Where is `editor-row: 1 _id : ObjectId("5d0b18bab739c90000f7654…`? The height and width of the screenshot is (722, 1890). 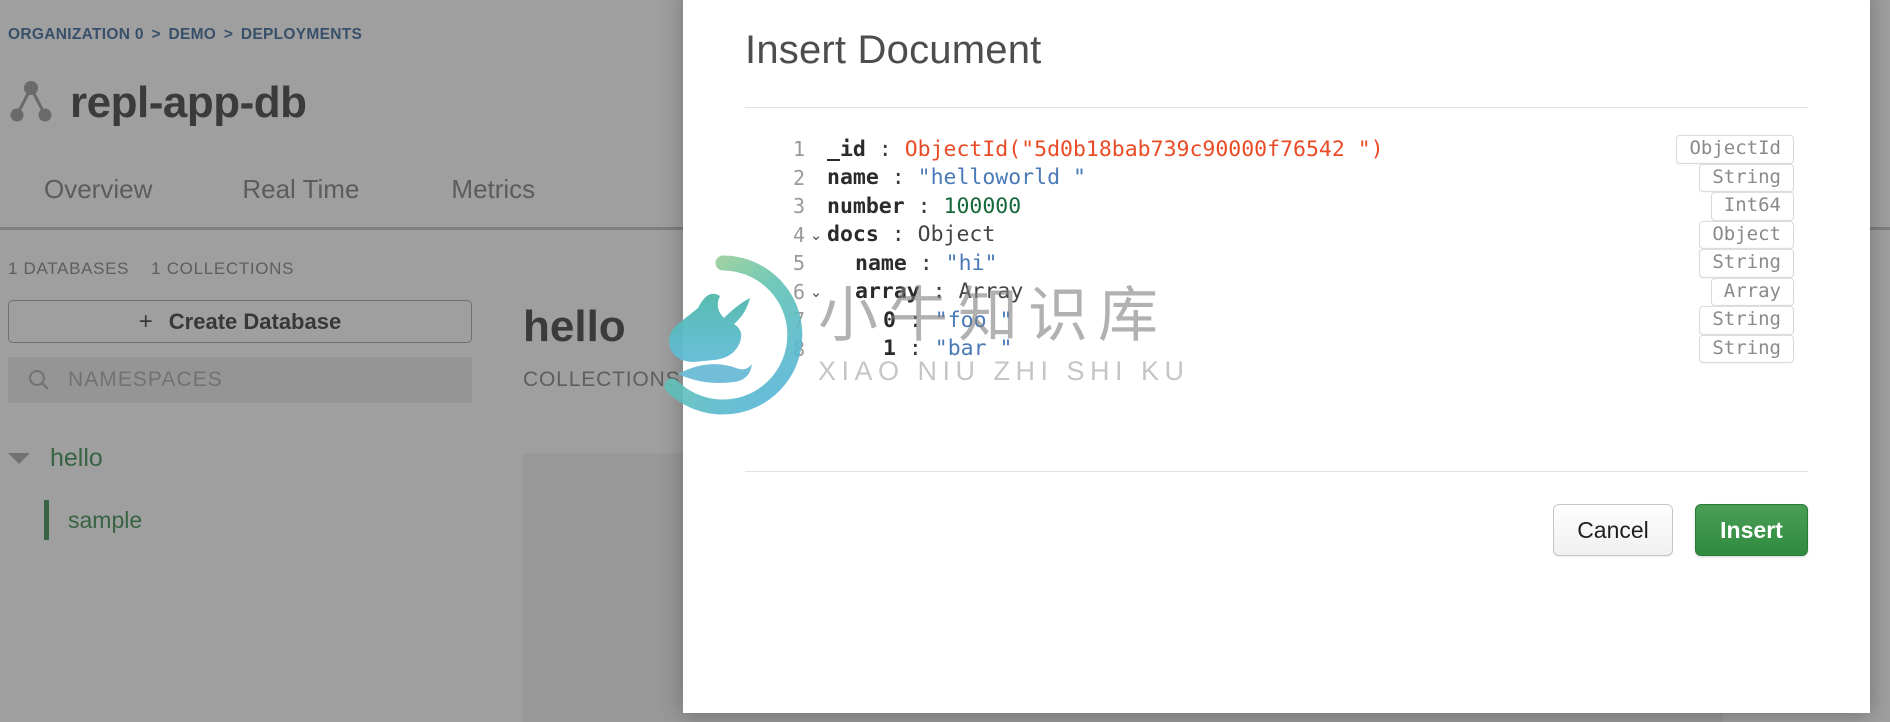 editor-row: 1 _id : ObjectId("5d0b18bab739c90000f7654… is located at coordinates (1276, 149).